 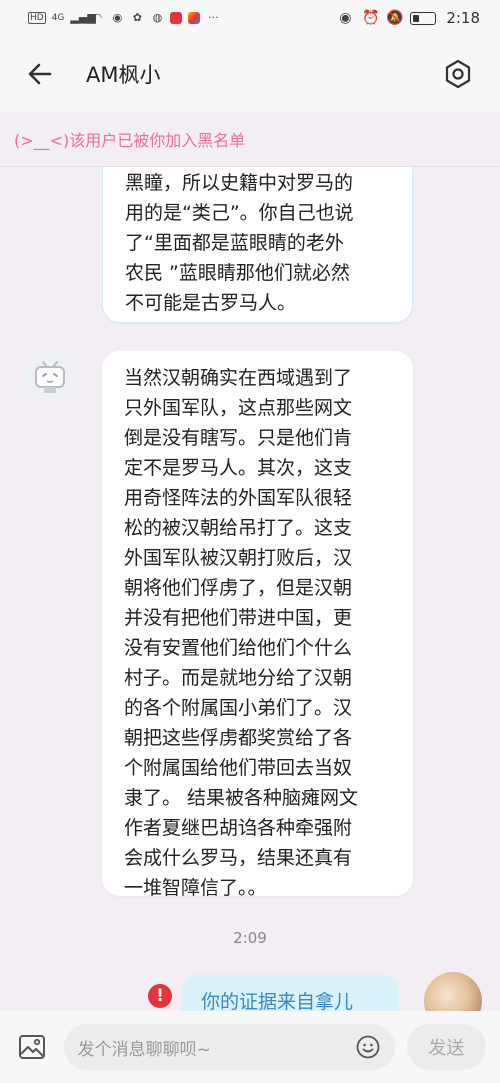 What do you see at coordinates (453, 991) in the screenshot?
I see `my-avatar` at bounding box center [453, 991].